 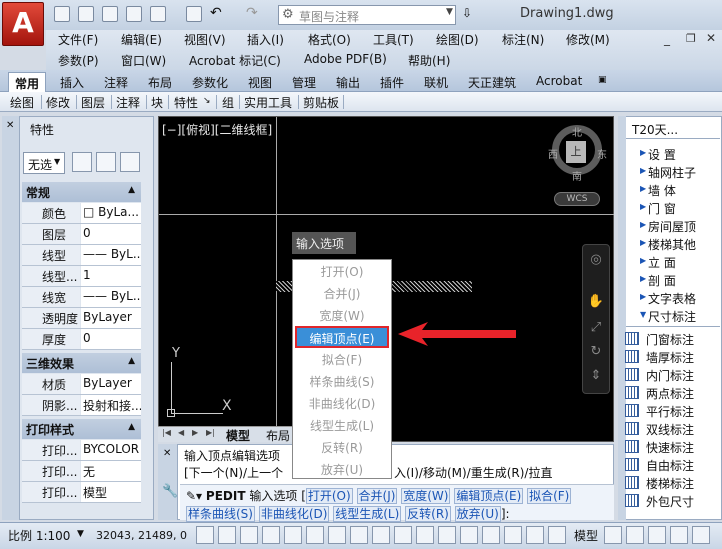 What do you see at coordinates (477, 514) in the screenshot?
I see `option-undo: 放弃(U)` at bounding box center [477, 514].